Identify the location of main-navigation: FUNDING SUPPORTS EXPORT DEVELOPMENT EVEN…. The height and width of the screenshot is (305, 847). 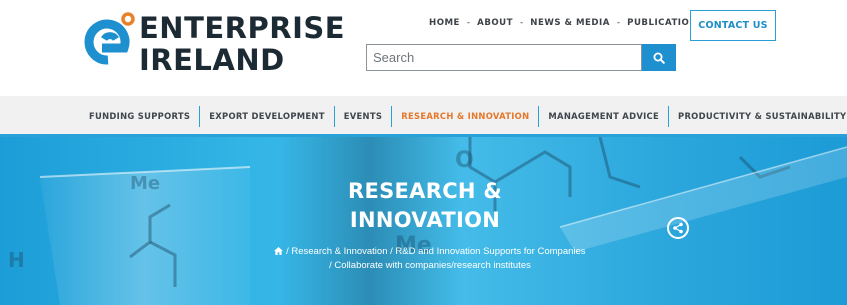
(423, 116).